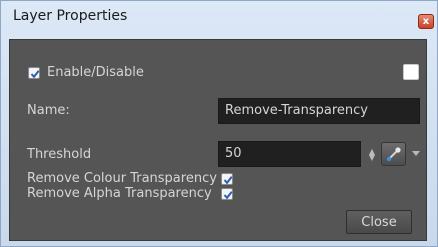 The image size is (438, 247). What do you see at coordinates (372, 158) in the screenshot?
I see `spinner-down-icon: ▼` at bounding box center [372, 158].